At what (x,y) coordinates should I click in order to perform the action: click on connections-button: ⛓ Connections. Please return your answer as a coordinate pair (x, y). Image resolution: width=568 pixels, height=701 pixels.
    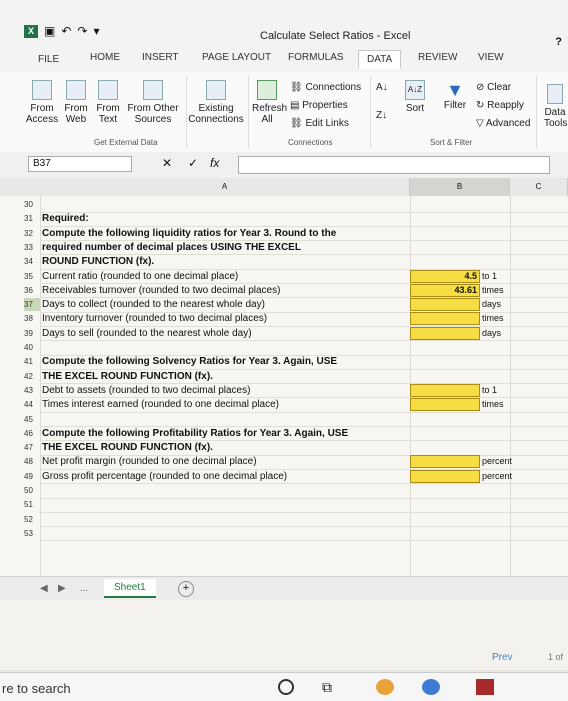
    Looking at the image, I should click on (325, 87).